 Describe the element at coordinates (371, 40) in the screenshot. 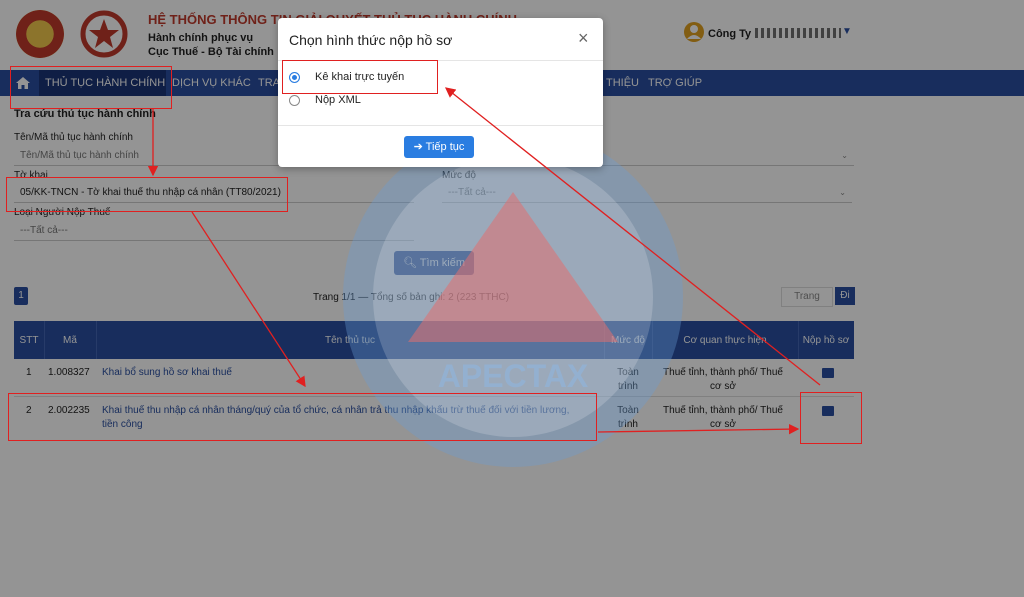

I see `dialog-title: Chọn hình thức nộp hồ sơ` at that location.